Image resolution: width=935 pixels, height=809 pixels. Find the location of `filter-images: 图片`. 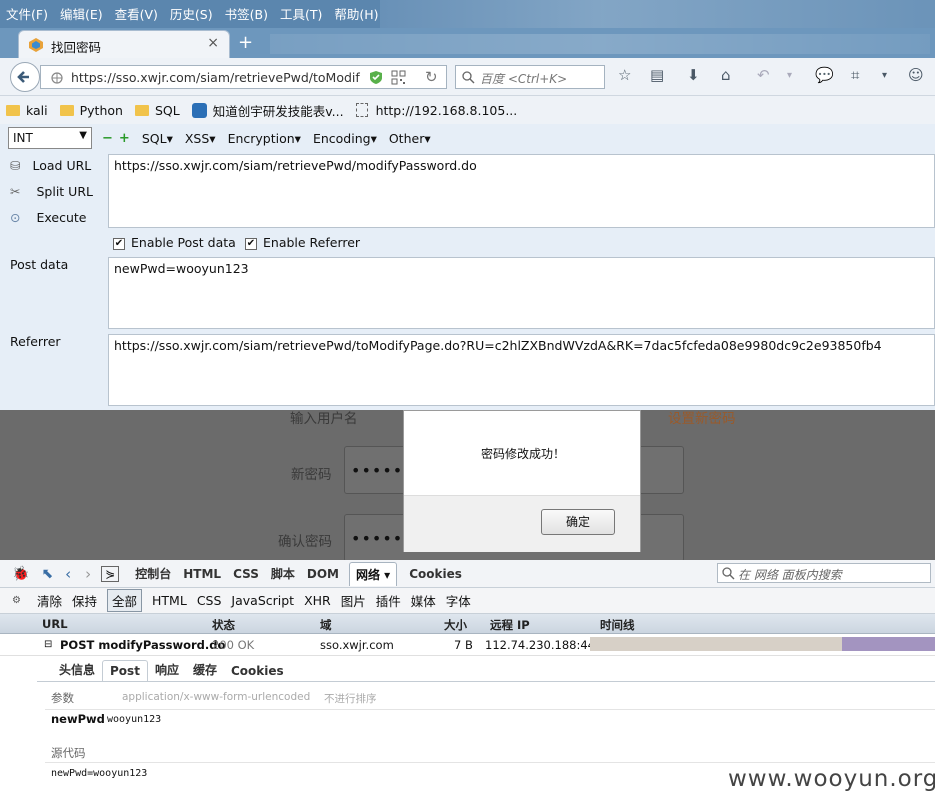

filter-images: 图片 is located at coordinates (353, 600).